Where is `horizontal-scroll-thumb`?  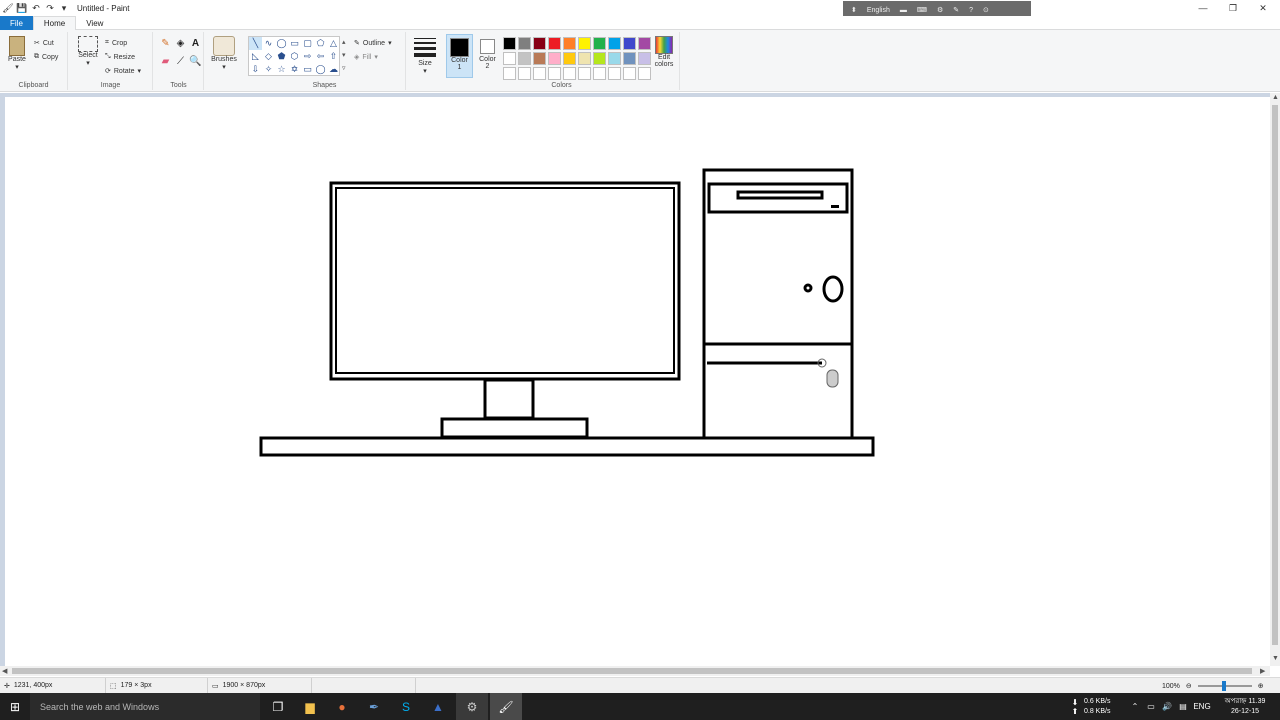
horizontal-scroll-thumb is located at coordinates (632, 671).